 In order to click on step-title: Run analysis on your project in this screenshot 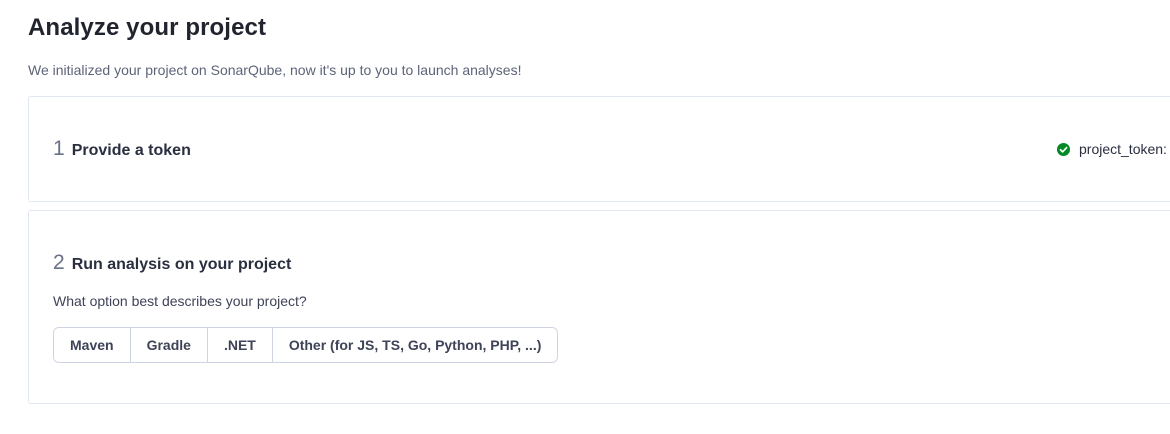, I will do `click(181, 264)`.